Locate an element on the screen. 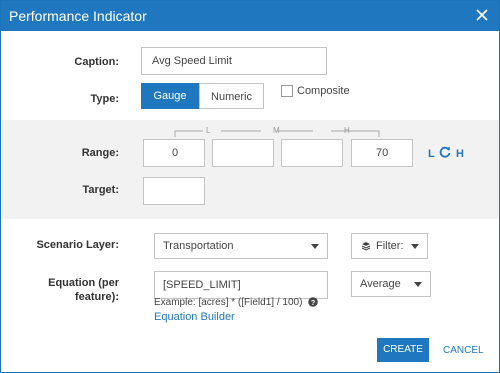  range-header-h: H is located at coordinates (347, 130).